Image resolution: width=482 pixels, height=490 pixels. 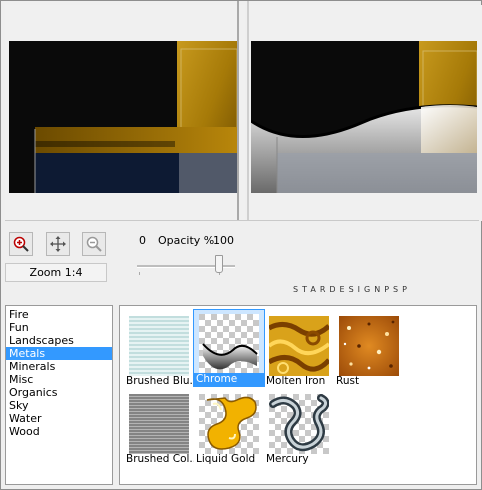 I want to click on swatch-label: Liquid Gold, so click(x=226, y=459).